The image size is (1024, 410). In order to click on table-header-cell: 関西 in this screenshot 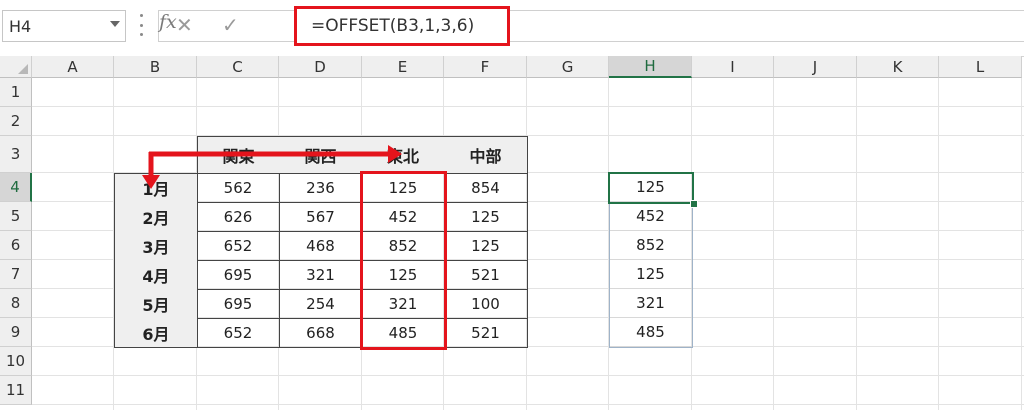, I will do `click(321, 155)`.